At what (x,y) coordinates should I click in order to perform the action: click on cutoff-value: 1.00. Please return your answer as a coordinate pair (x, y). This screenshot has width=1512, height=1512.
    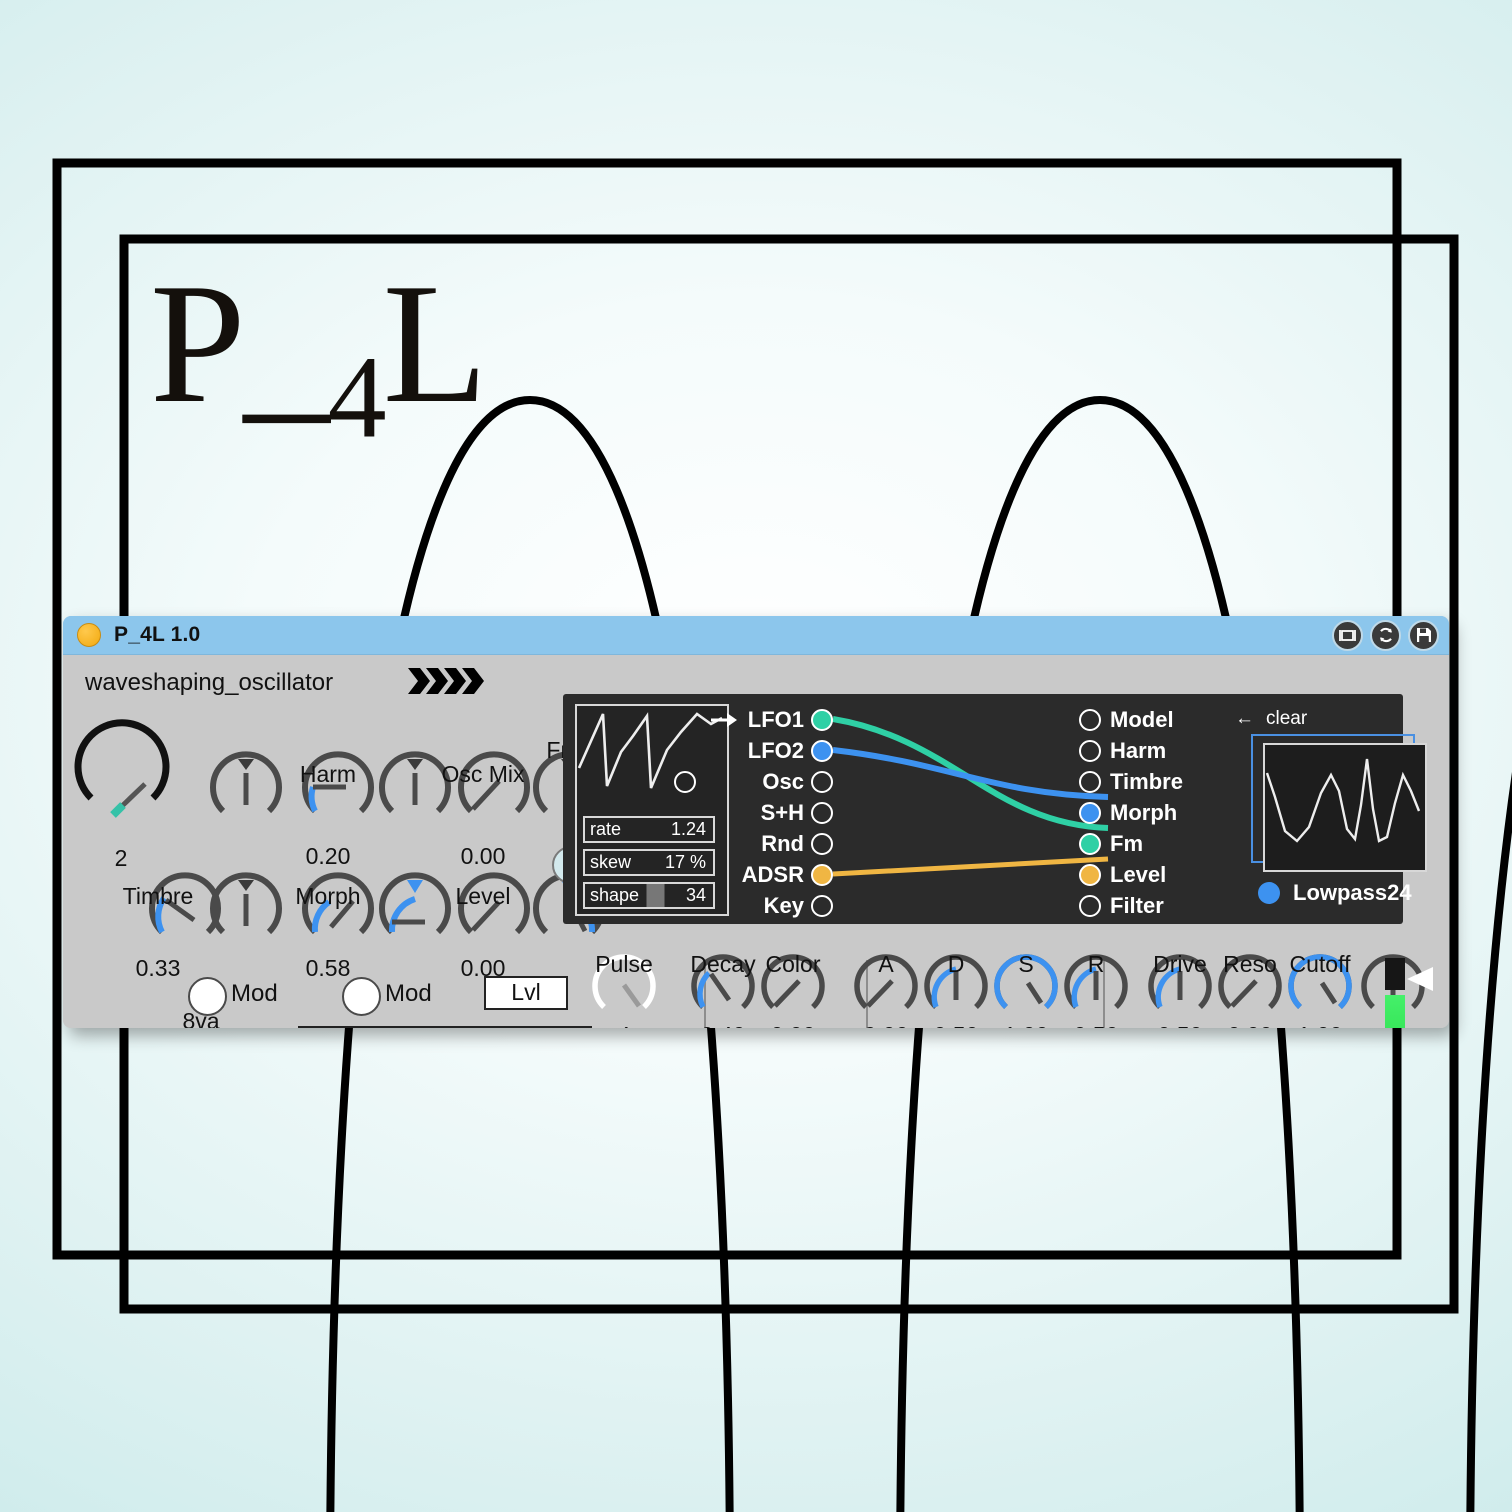
    Looking at the image, I should click on (1320, 1025).